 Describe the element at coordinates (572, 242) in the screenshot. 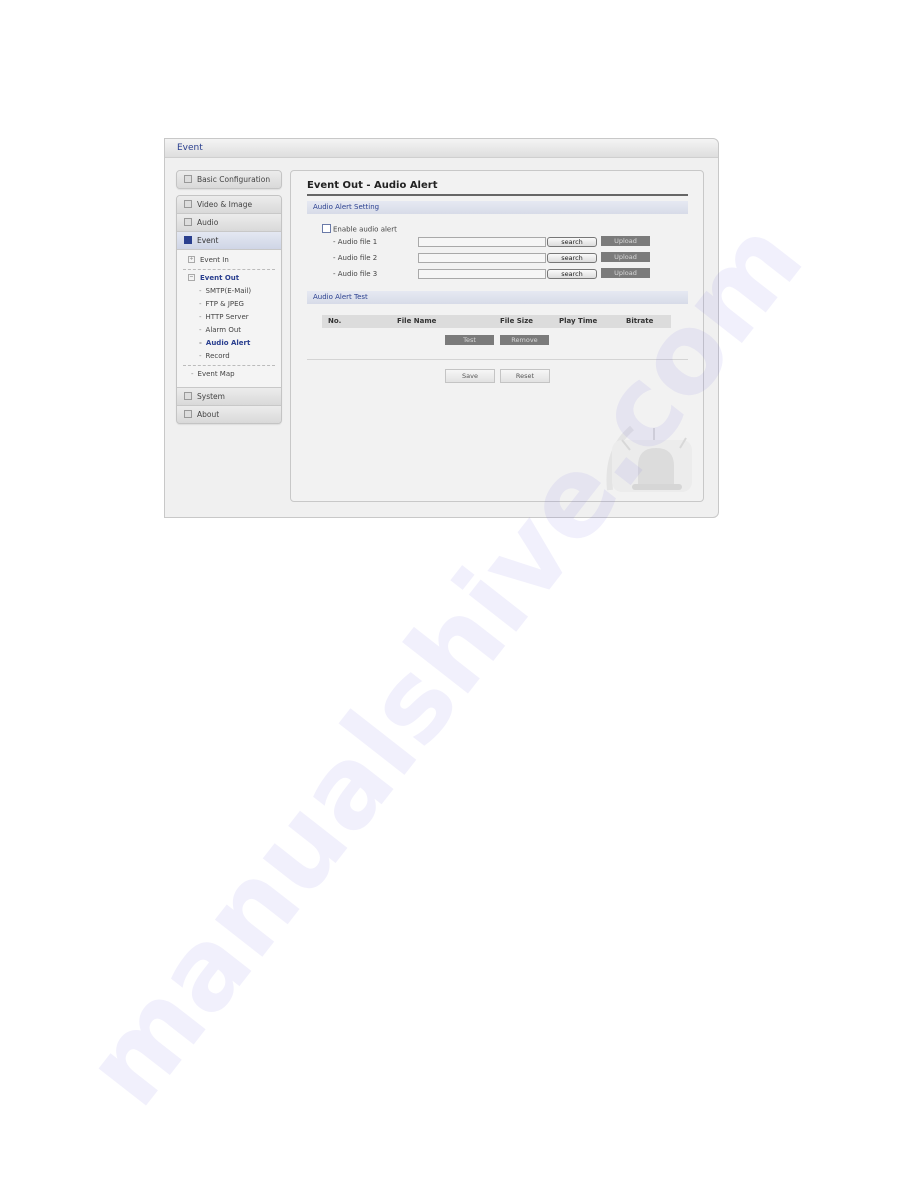

I see `audio-file-1-search-button: search` at that location.